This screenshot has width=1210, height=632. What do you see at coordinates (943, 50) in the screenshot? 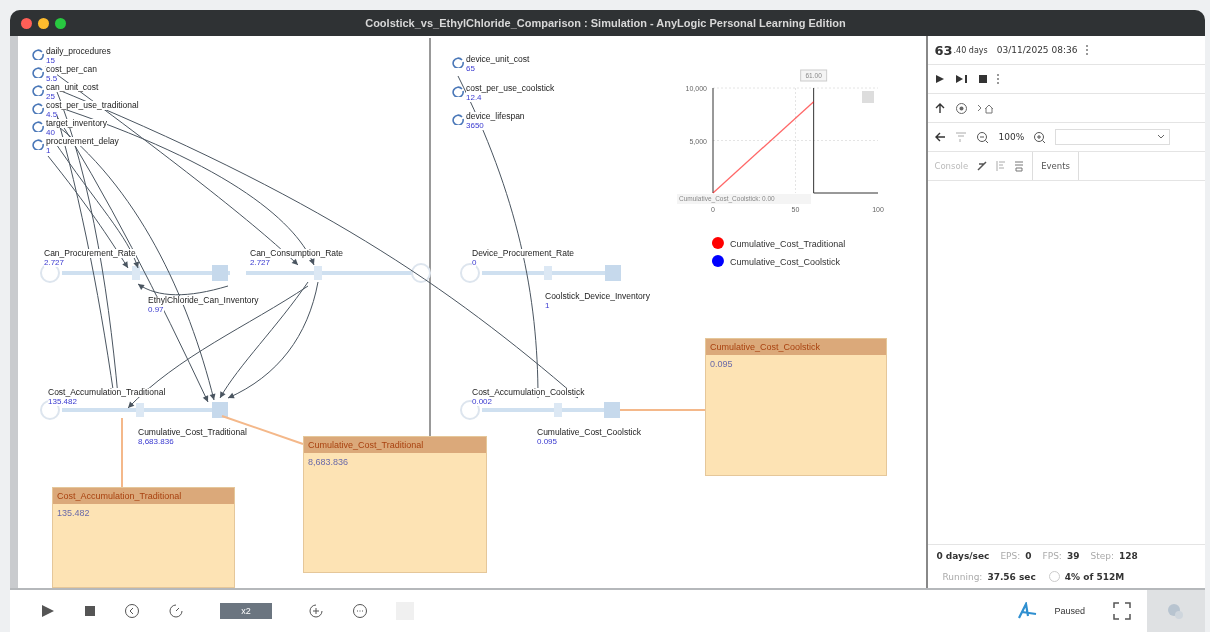
I see `model-time: 63` at bounding box center [943, 50].